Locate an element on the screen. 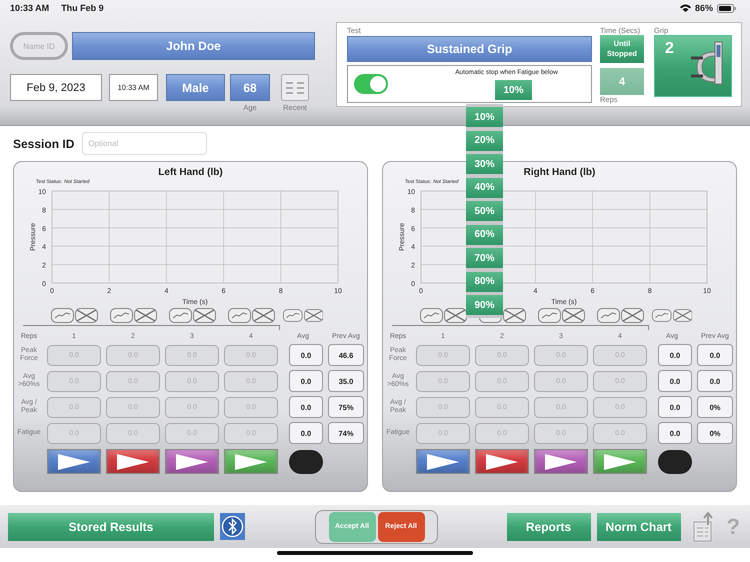 The width and height of the screenshot is (750, 562). session-id-label: Session ID is located at coordinates (43, 143).